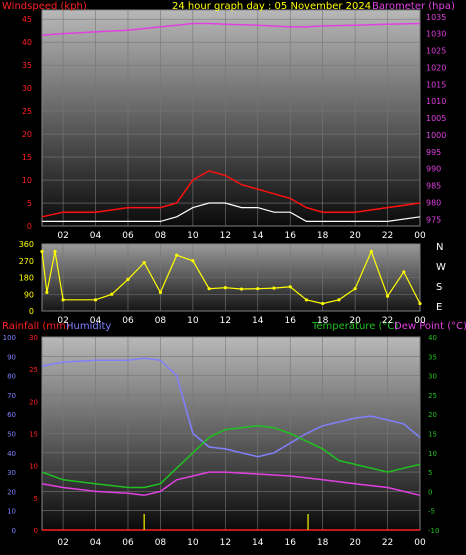 The width and height of the screenshot is (466, 555). What do you see at coordinates (29, 294) in the screenshot?
I see `direction-tick-label: 90` at bounding box center [29, 294].